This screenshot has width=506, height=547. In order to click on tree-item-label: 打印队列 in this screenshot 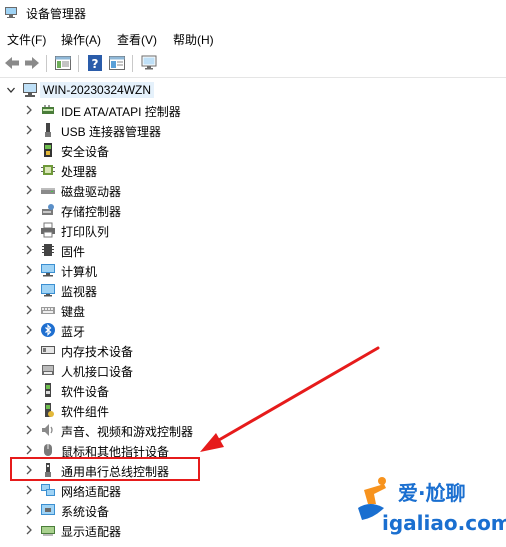, I will do `click(85, 232)`.